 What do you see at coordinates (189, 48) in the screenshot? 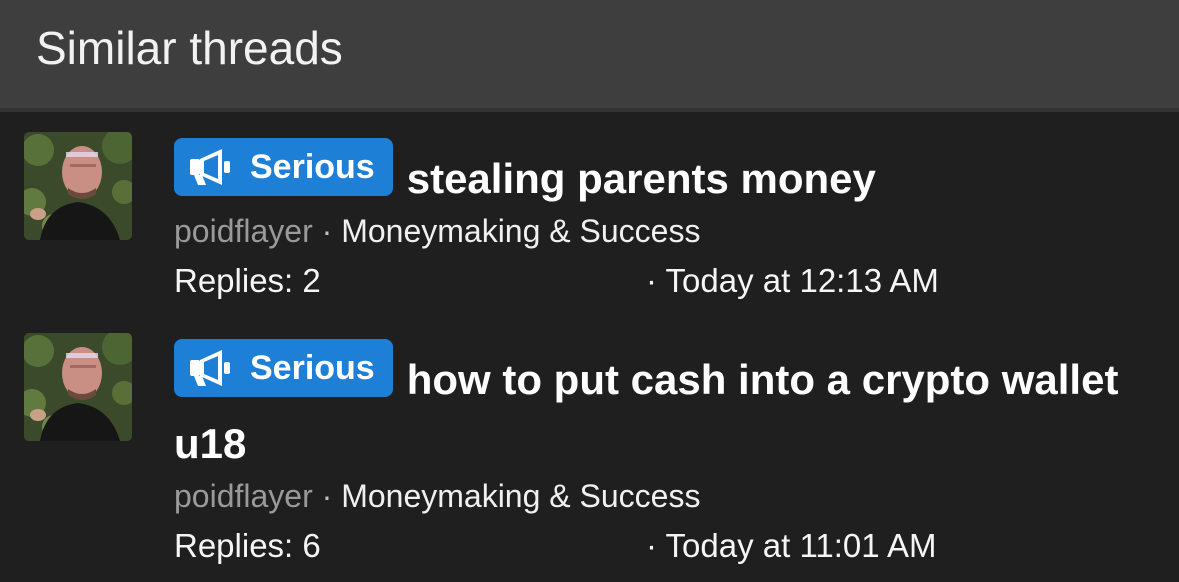
I see `block-title: Similar threads` at bounding box center [189, 48].